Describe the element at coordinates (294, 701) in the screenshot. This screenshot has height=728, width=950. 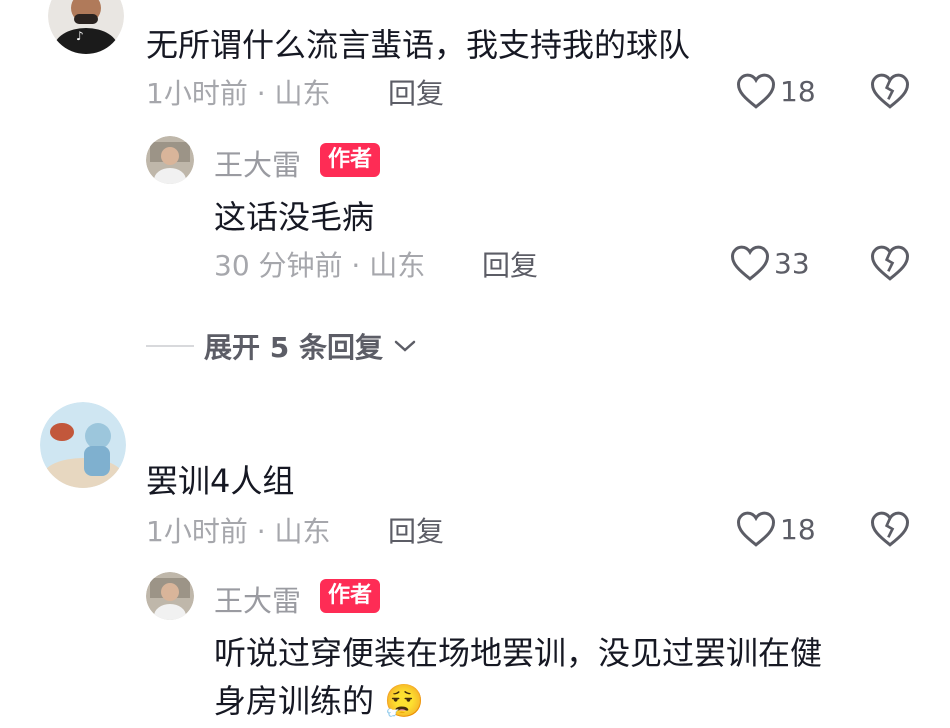
I see `reply-text-line-2-text: 身房训练的` at that location.